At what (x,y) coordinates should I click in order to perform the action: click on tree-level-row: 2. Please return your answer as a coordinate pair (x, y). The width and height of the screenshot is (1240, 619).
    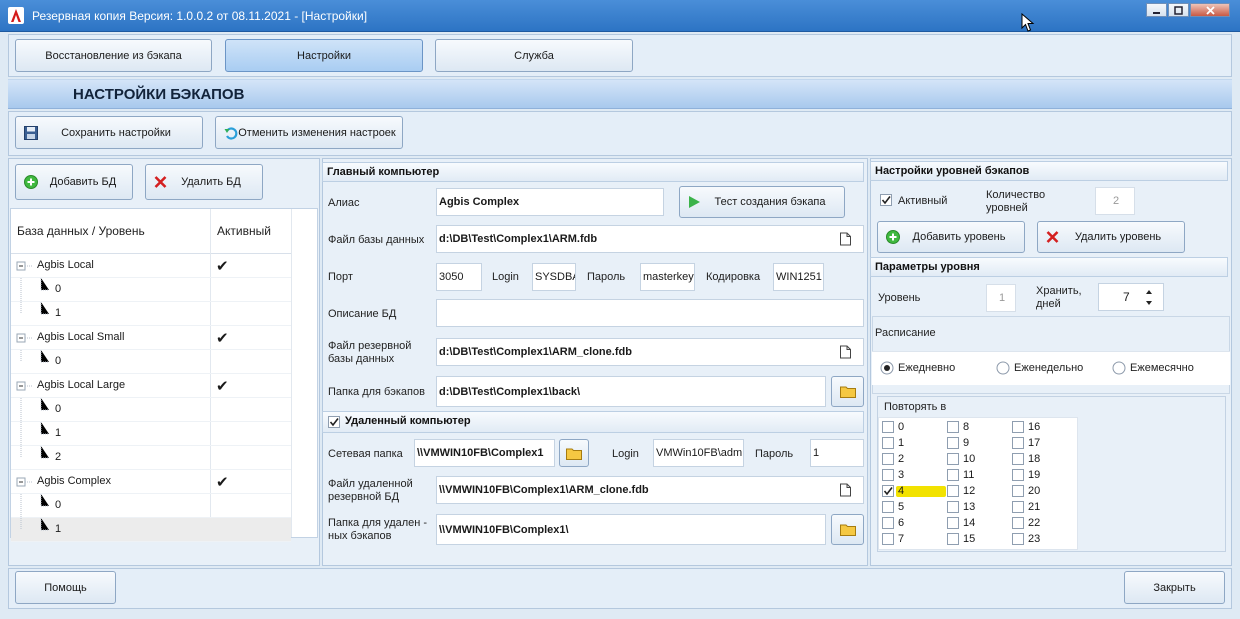
    Looking at the image, I should click on (151, 458).